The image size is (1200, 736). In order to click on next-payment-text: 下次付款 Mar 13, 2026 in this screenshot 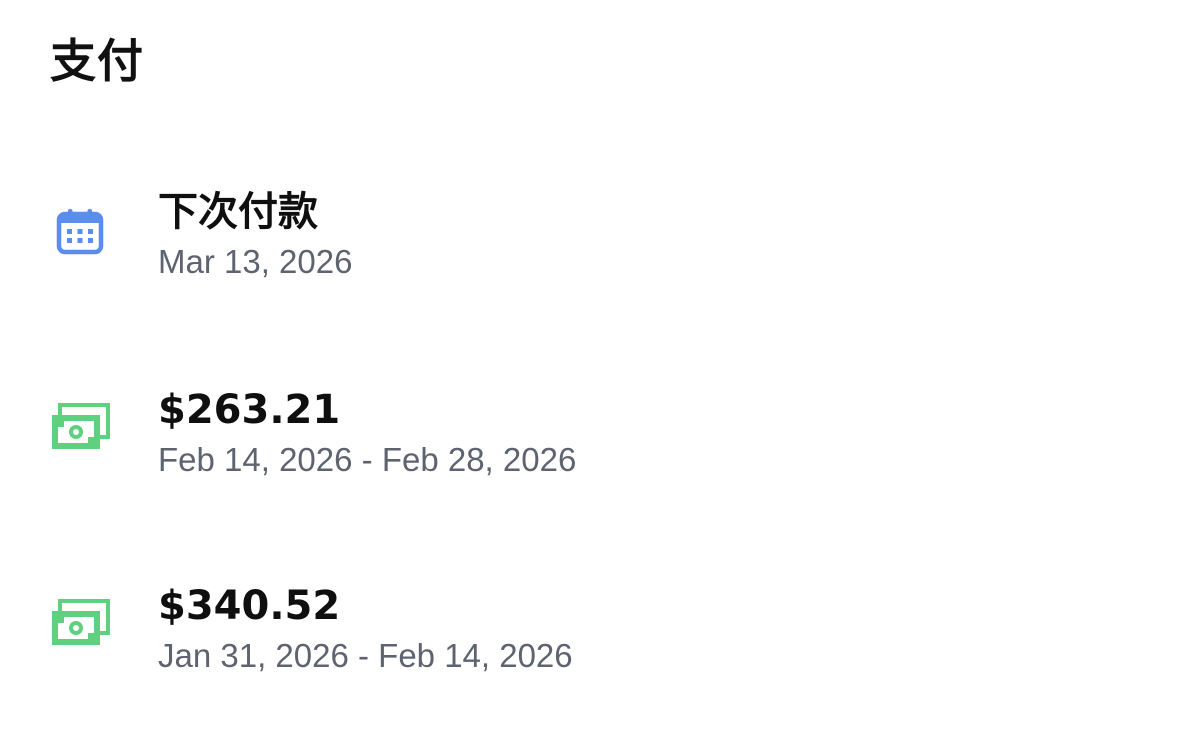, I will do `click(255, 235)`.